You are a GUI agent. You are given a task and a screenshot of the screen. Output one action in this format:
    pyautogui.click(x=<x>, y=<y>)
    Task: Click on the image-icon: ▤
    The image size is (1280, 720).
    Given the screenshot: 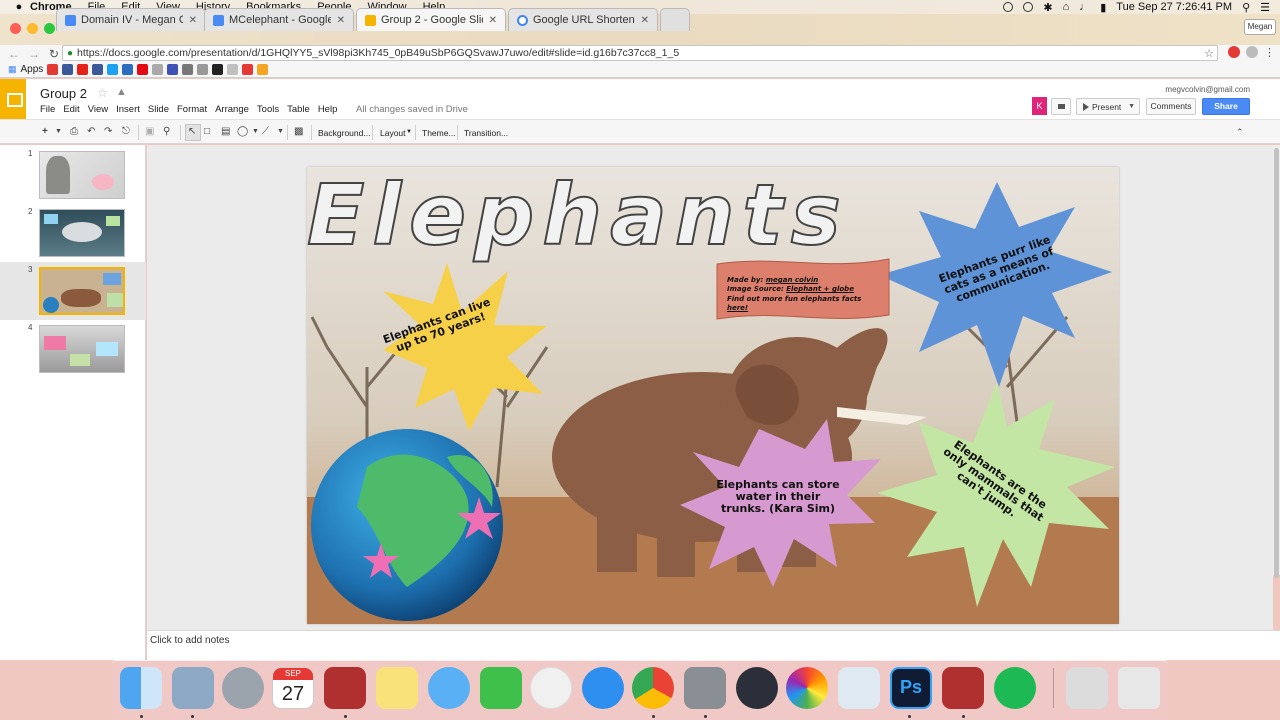 What is the action you would take?
    pyautogui.click(x=225, y=131)
    